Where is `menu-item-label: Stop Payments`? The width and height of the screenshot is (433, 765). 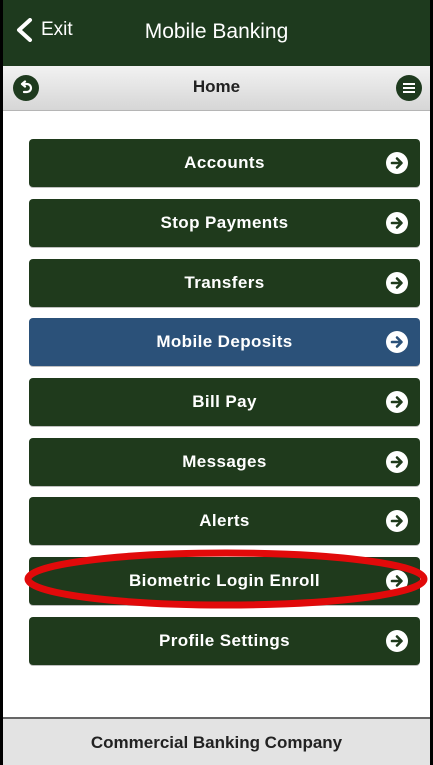
menu-item-label: Stop Payments is located at coordinates (224, 222).